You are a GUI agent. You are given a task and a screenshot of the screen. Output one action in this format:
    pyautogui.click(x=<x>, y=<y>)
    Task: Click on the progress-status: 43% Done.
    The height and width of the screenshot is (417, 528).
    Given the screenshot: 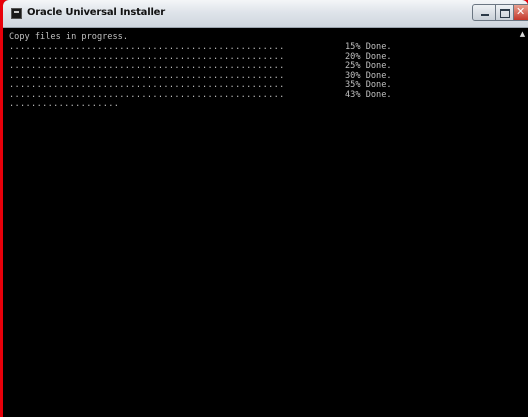 What is the action you would take?
    pyautogui.click(x=368, y=94)
    